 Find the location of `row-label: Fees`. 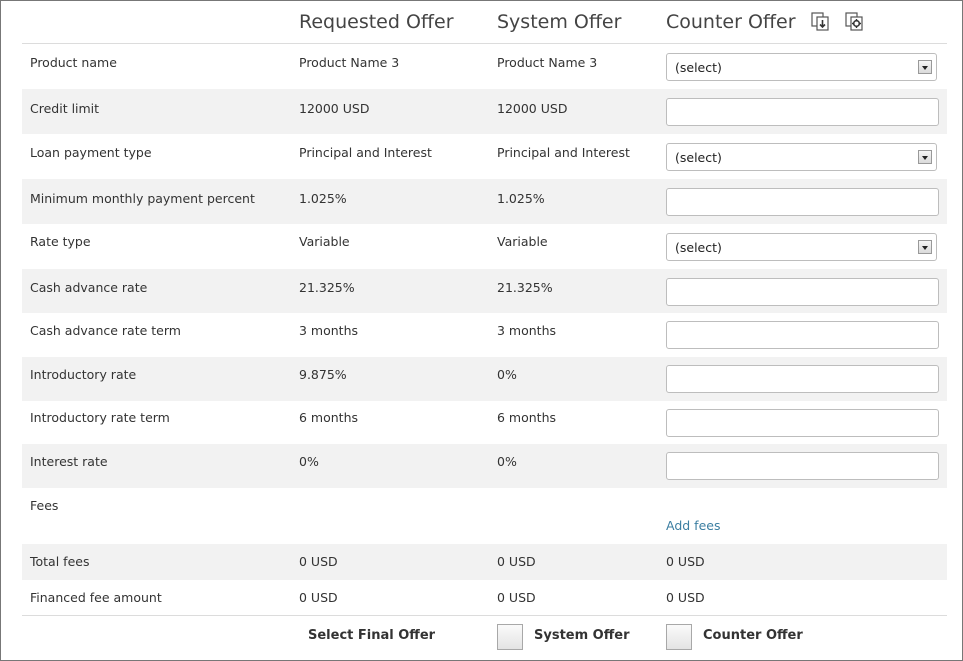

row-label: Fees is located at coordinates (44, 505).